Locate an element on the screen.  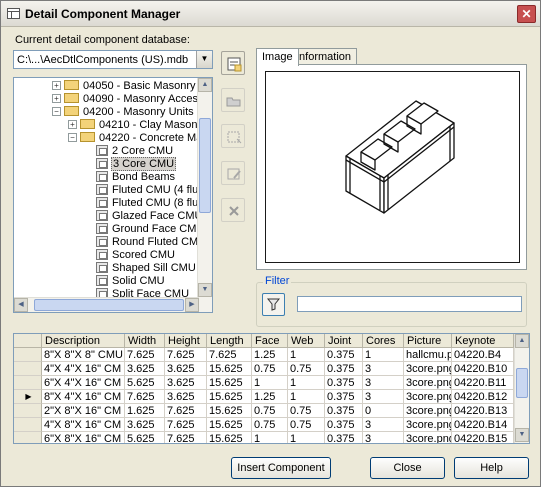
tree-horizontal-scrollbar: ◀ ▶ is located at coordinates (106, 304).